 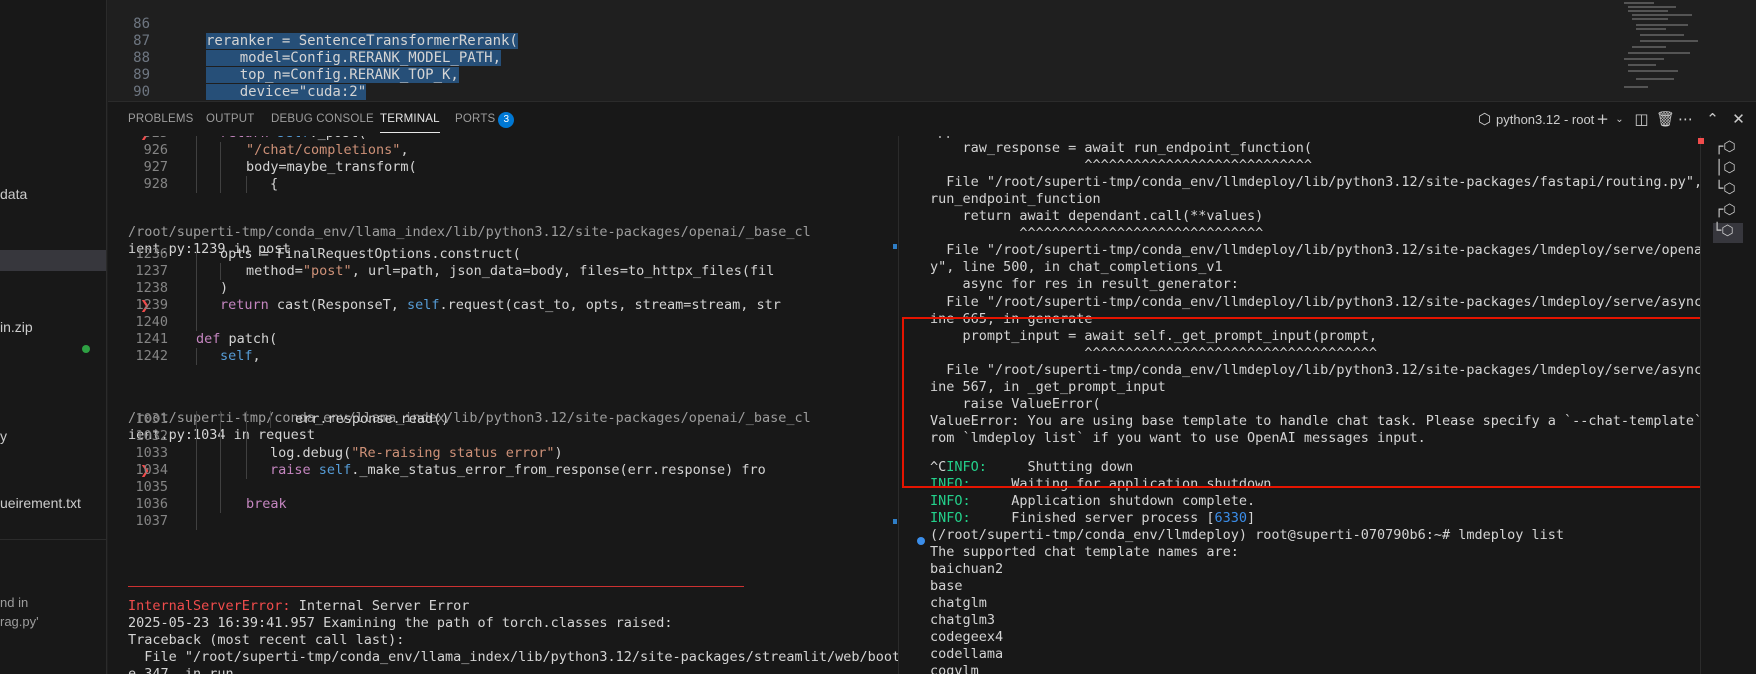 I want to click on log-line: async for res in result_generator:, so click(x=1084, y=284).